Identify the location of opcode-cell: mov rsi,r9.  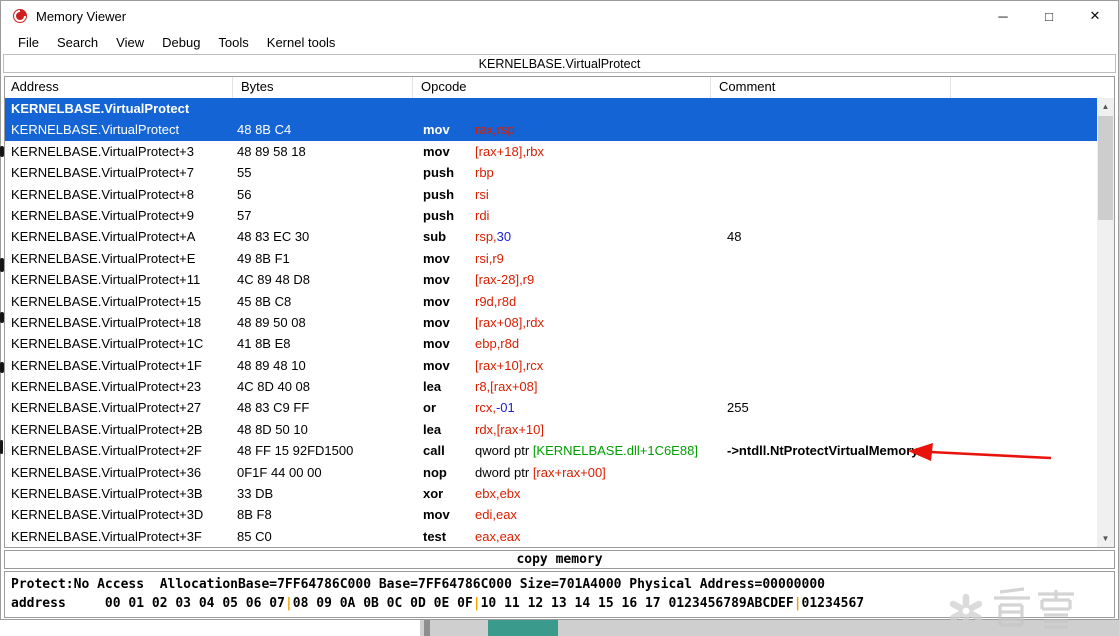
(562, 258).